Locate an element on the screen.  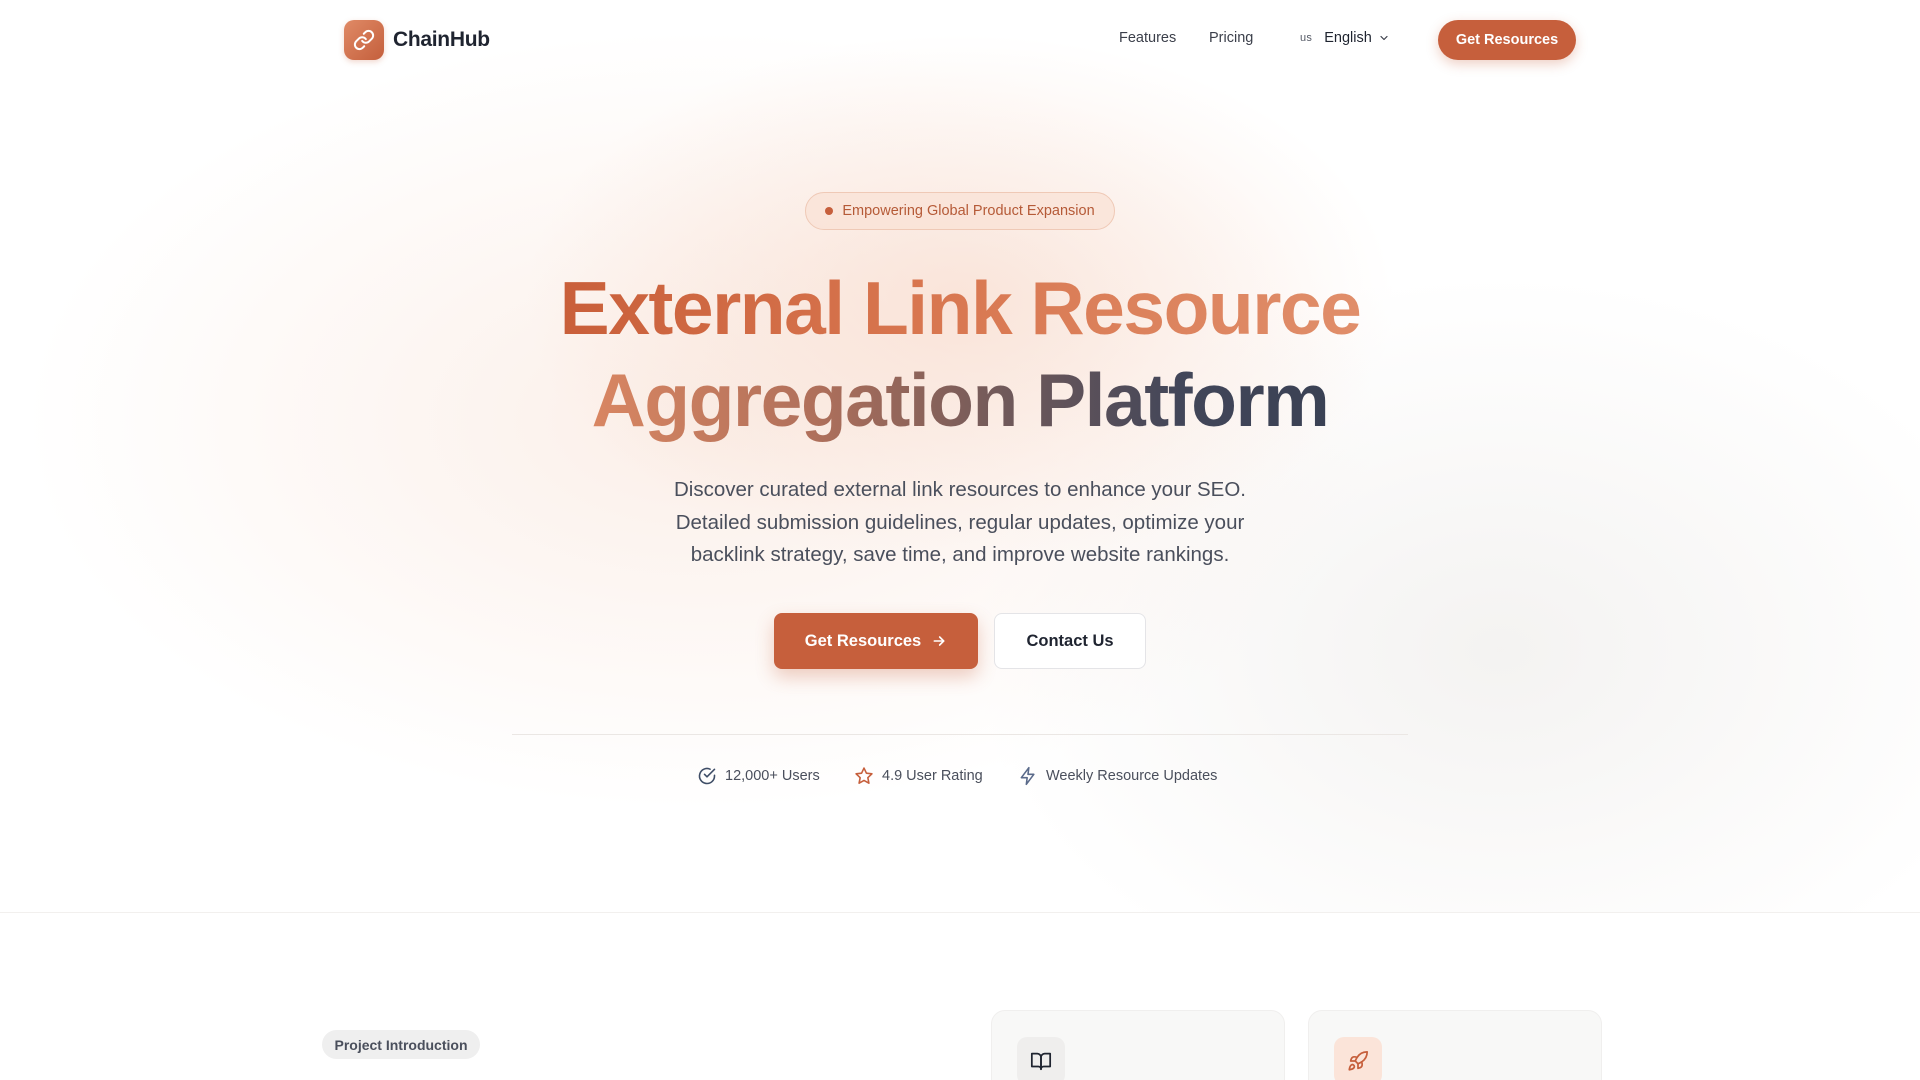
chevron-down-icon is located at coordinates (1384, 38).